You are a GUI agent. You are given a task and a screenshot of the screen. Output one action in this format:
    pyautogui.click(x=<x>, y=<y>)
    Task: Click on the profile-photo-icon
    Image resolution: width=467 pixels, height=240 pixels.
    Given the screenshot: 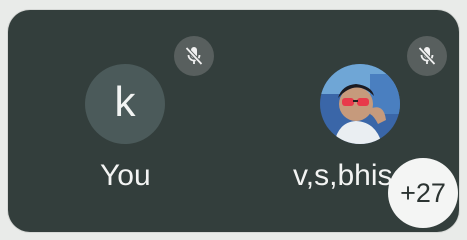 What is the action you would take?
    pyautogui.click(x=360, y=104)
    